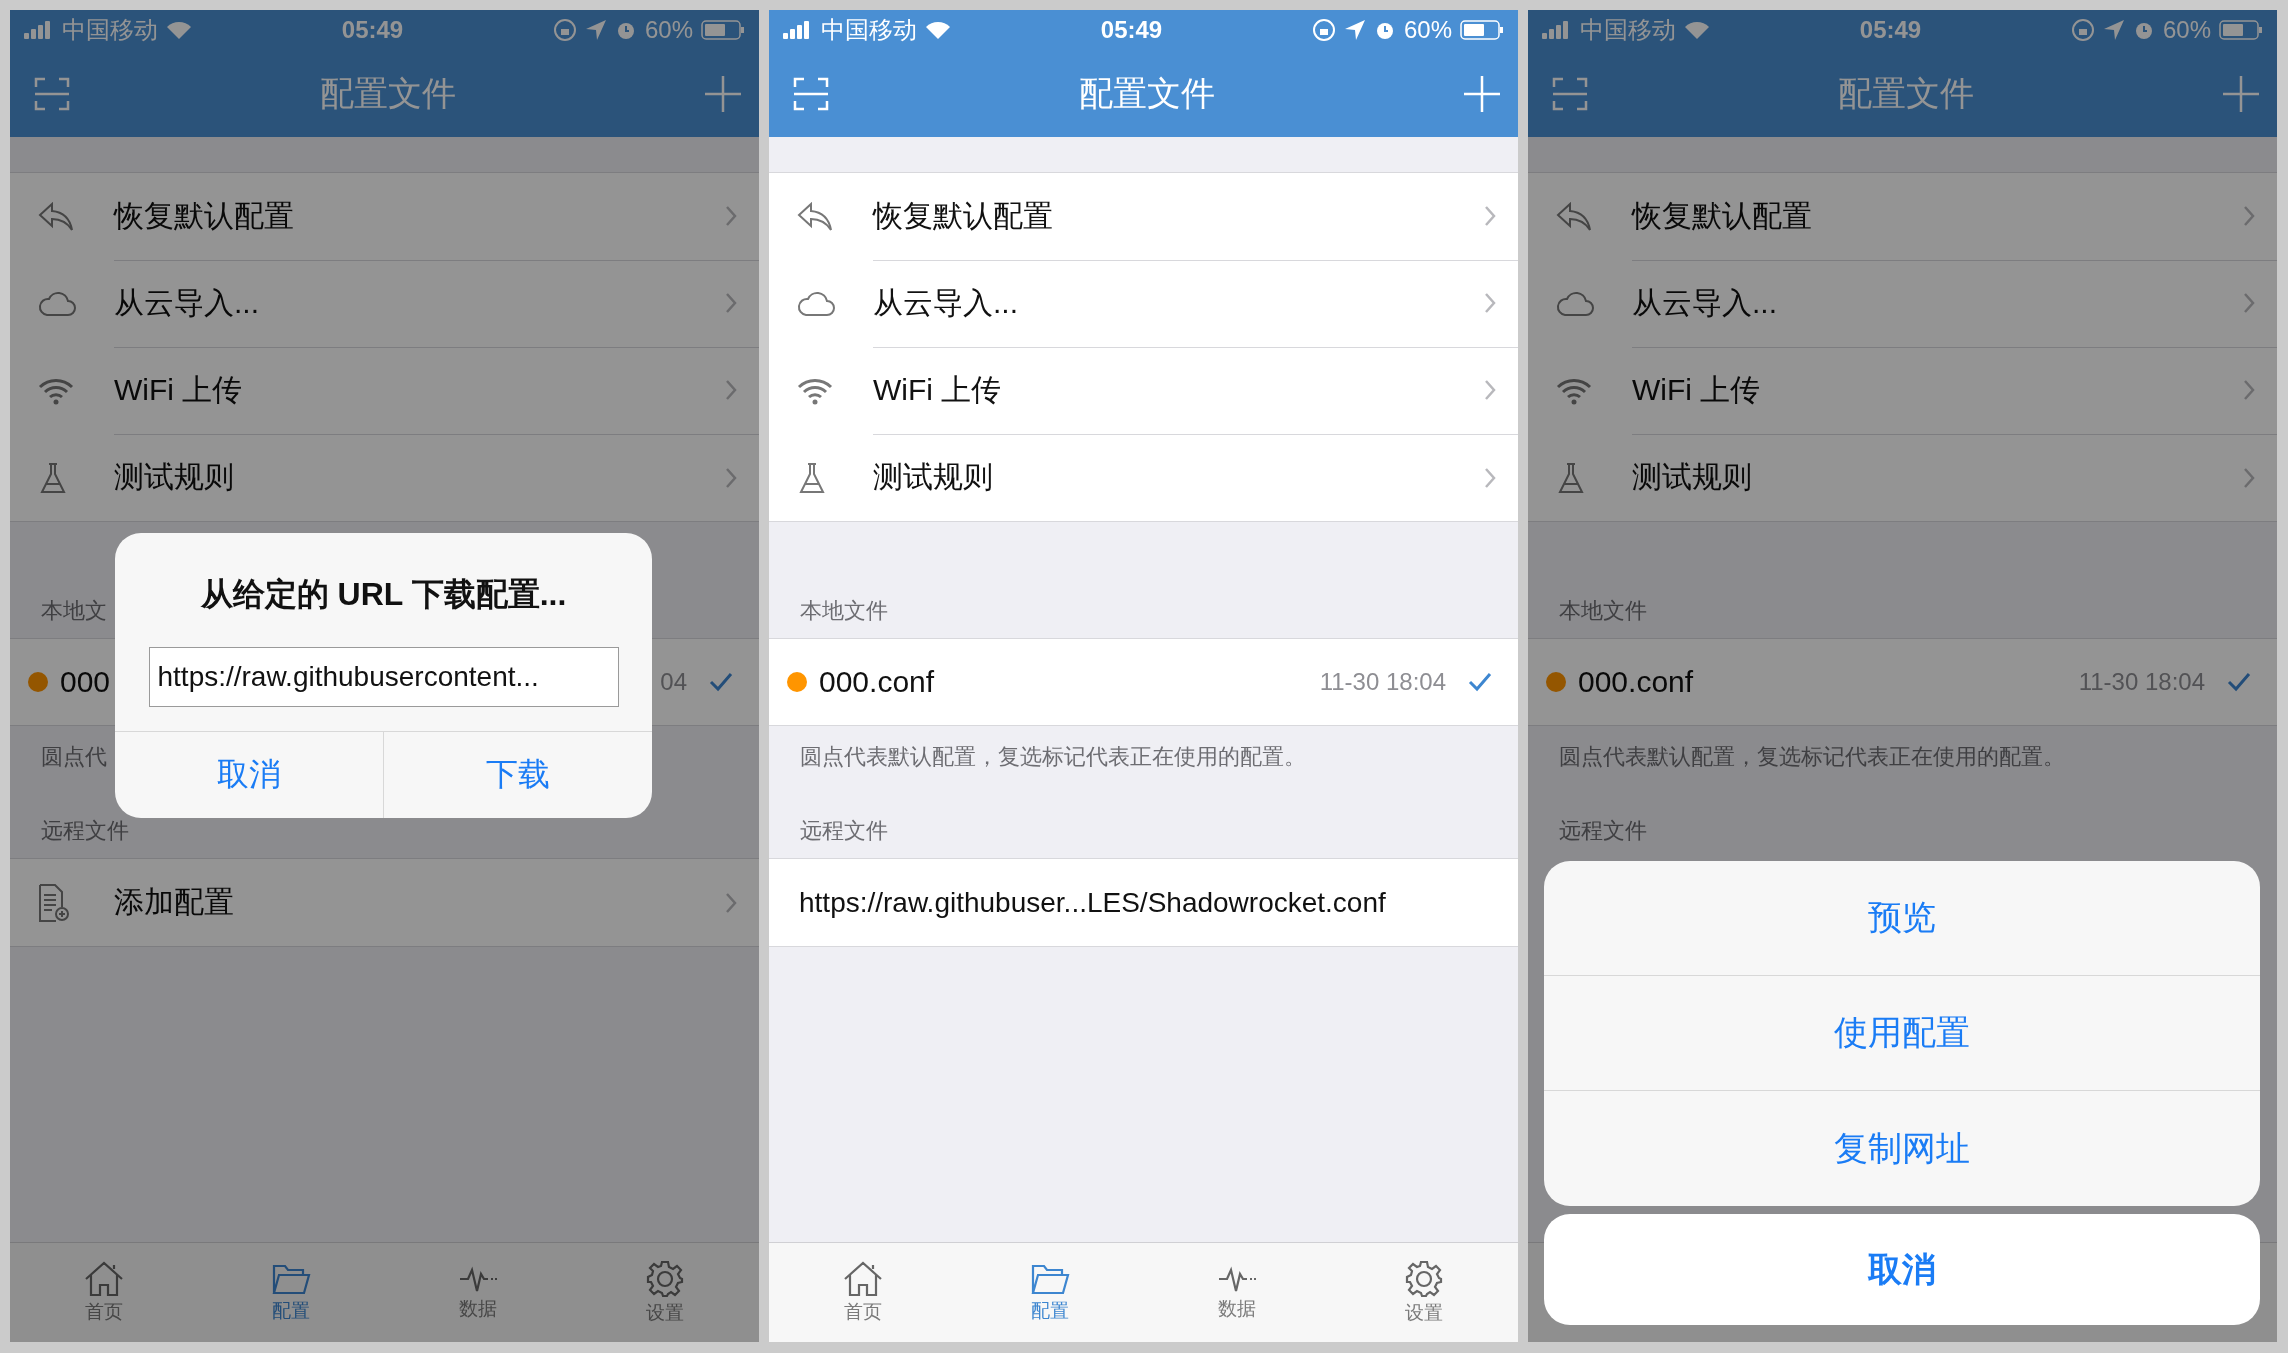 This screenshot has height=1353, width=2288. What do you see at coordinates (1902, 1269) in the screenshot?
I see `cancel-button: 取消` at bounding box center [1902, 1269].